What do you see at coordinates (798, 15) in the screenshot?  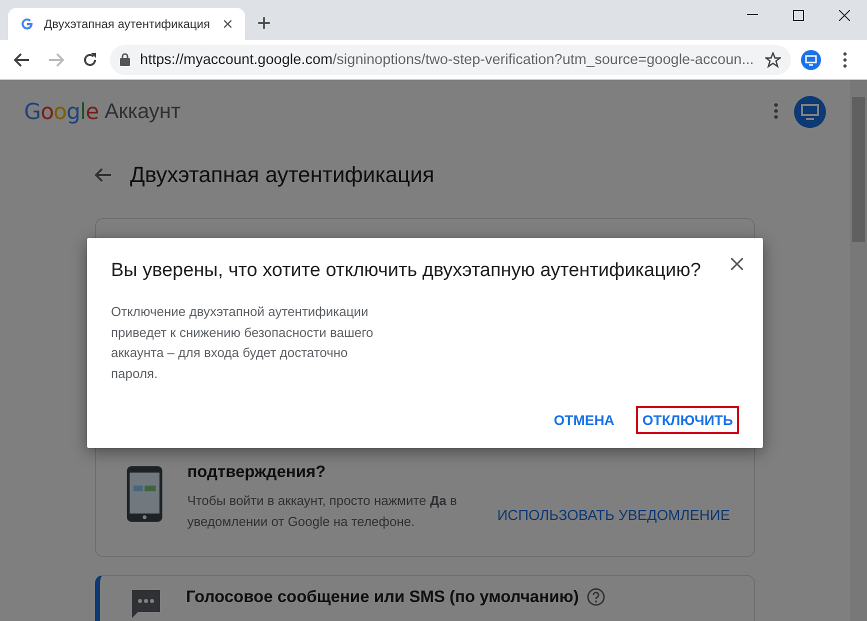 I see `maximize-icon` at bounding box center [798, 15].